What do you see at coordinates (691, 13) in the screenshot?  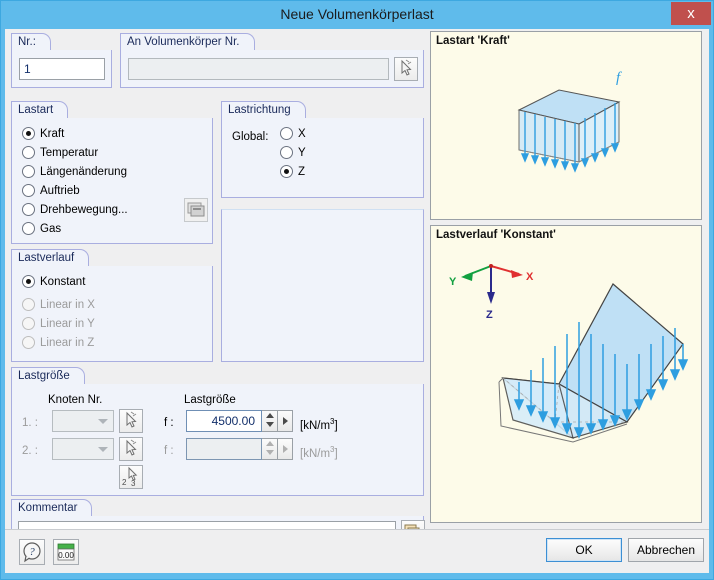 I see `close-icon: x` at bounding box center [691, 13].